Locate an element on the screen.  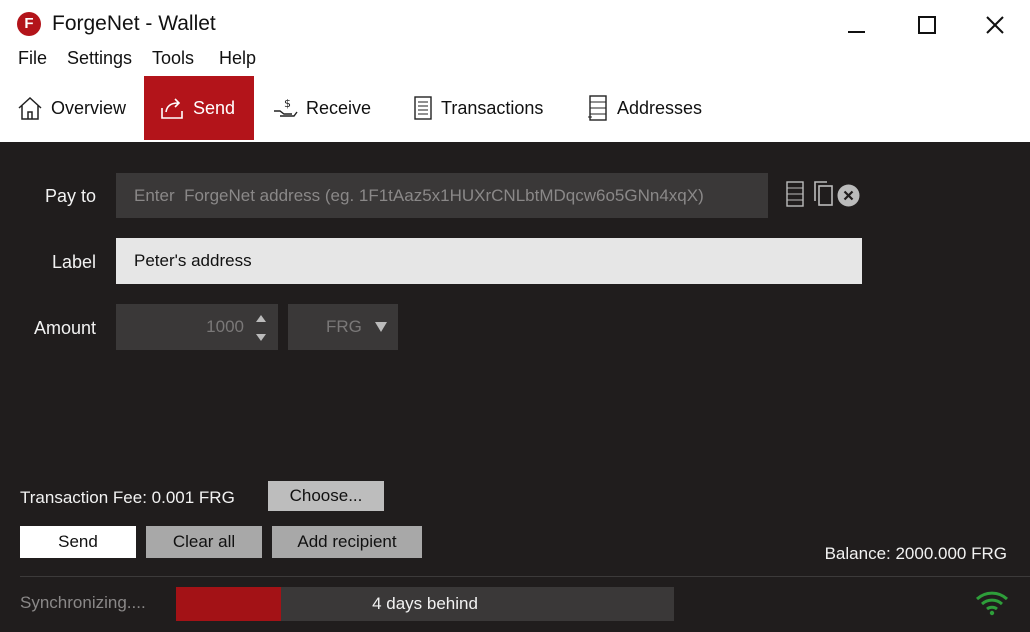
menu-tools: Tools is located at coordinates (173, 58).